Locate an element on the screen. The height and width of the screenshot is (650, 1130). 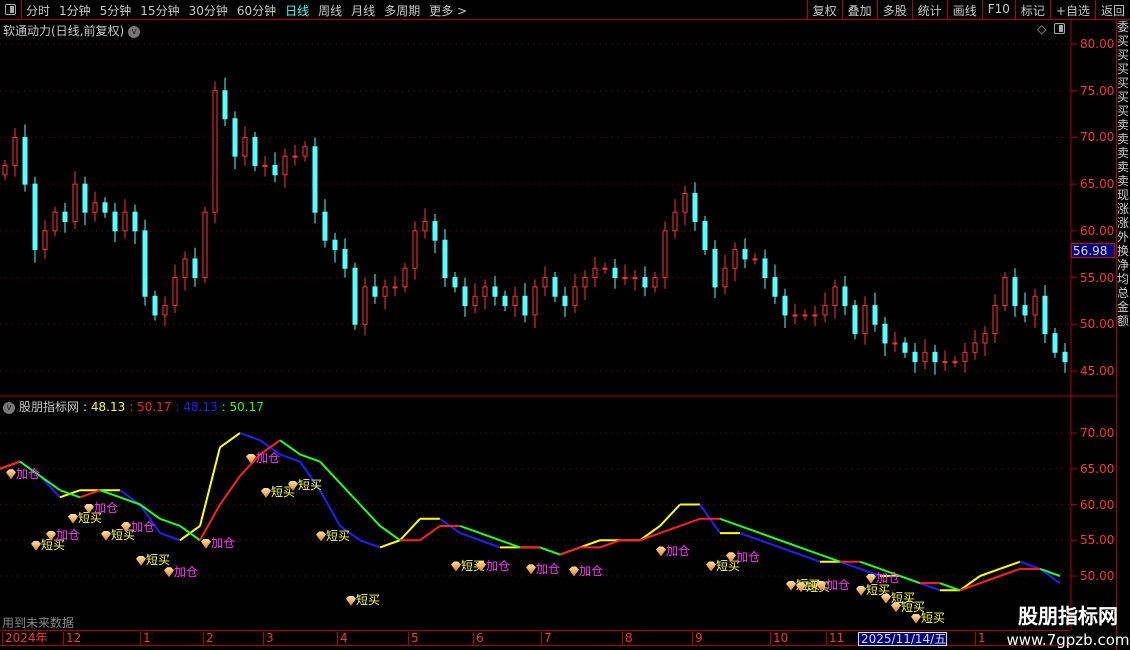
date-label: 7 is located at coordinates (546, 639).